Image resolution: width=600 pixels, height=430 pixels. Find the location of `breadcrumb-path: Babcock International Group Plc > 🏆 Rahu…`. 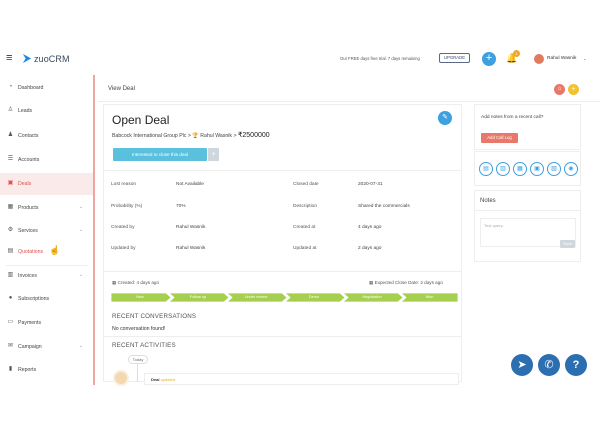

breadcrumb-path: Babcock International Group Plc > 🏆 Rahu… is located at coordinates (175, 136).